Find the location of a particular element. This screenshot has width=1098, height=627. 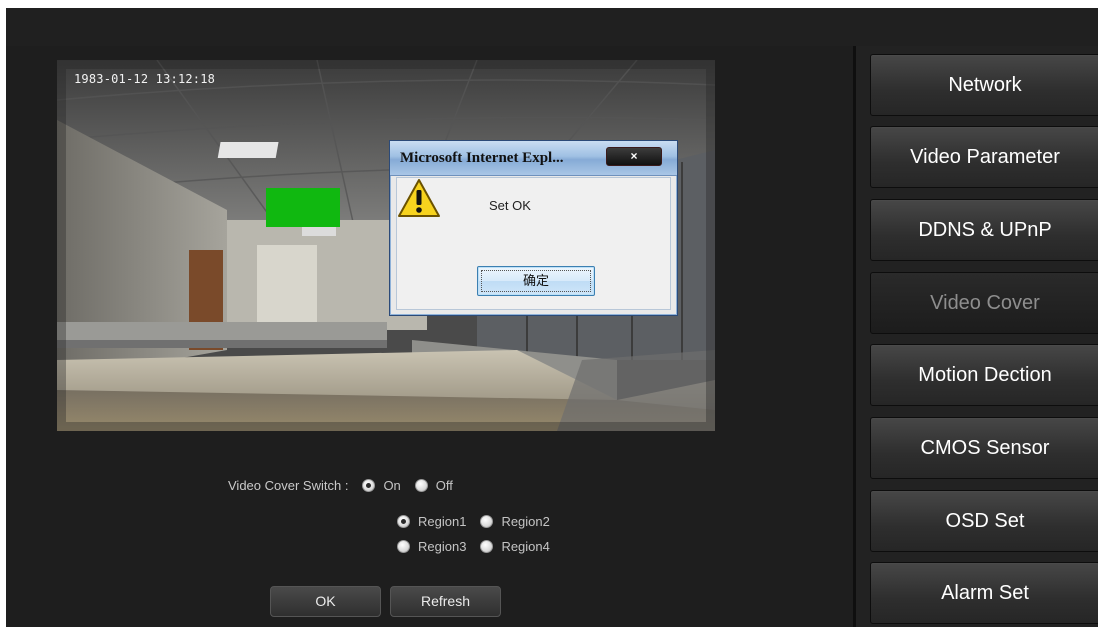

region3-radio is located at coordinates (403, 546).